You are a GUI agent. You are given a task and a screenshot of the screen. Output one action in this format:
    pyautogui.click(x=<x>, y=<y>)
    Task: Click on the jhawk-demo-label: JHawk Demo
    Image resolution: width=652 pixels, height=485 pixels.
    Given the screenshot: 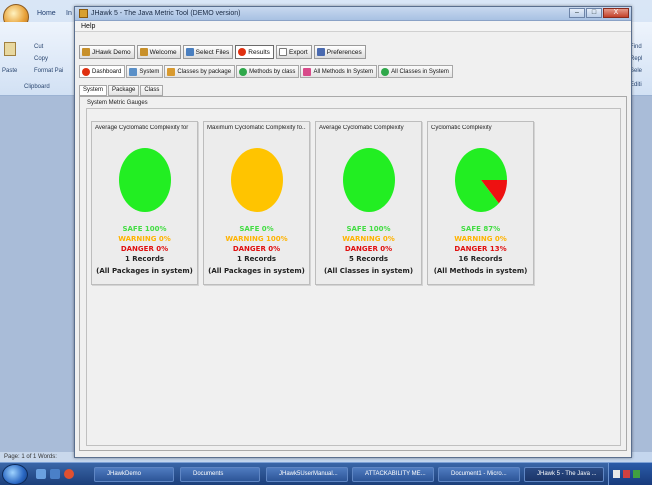 What is the action you would take?
    pyautogui.click(x=111, y=52)
    